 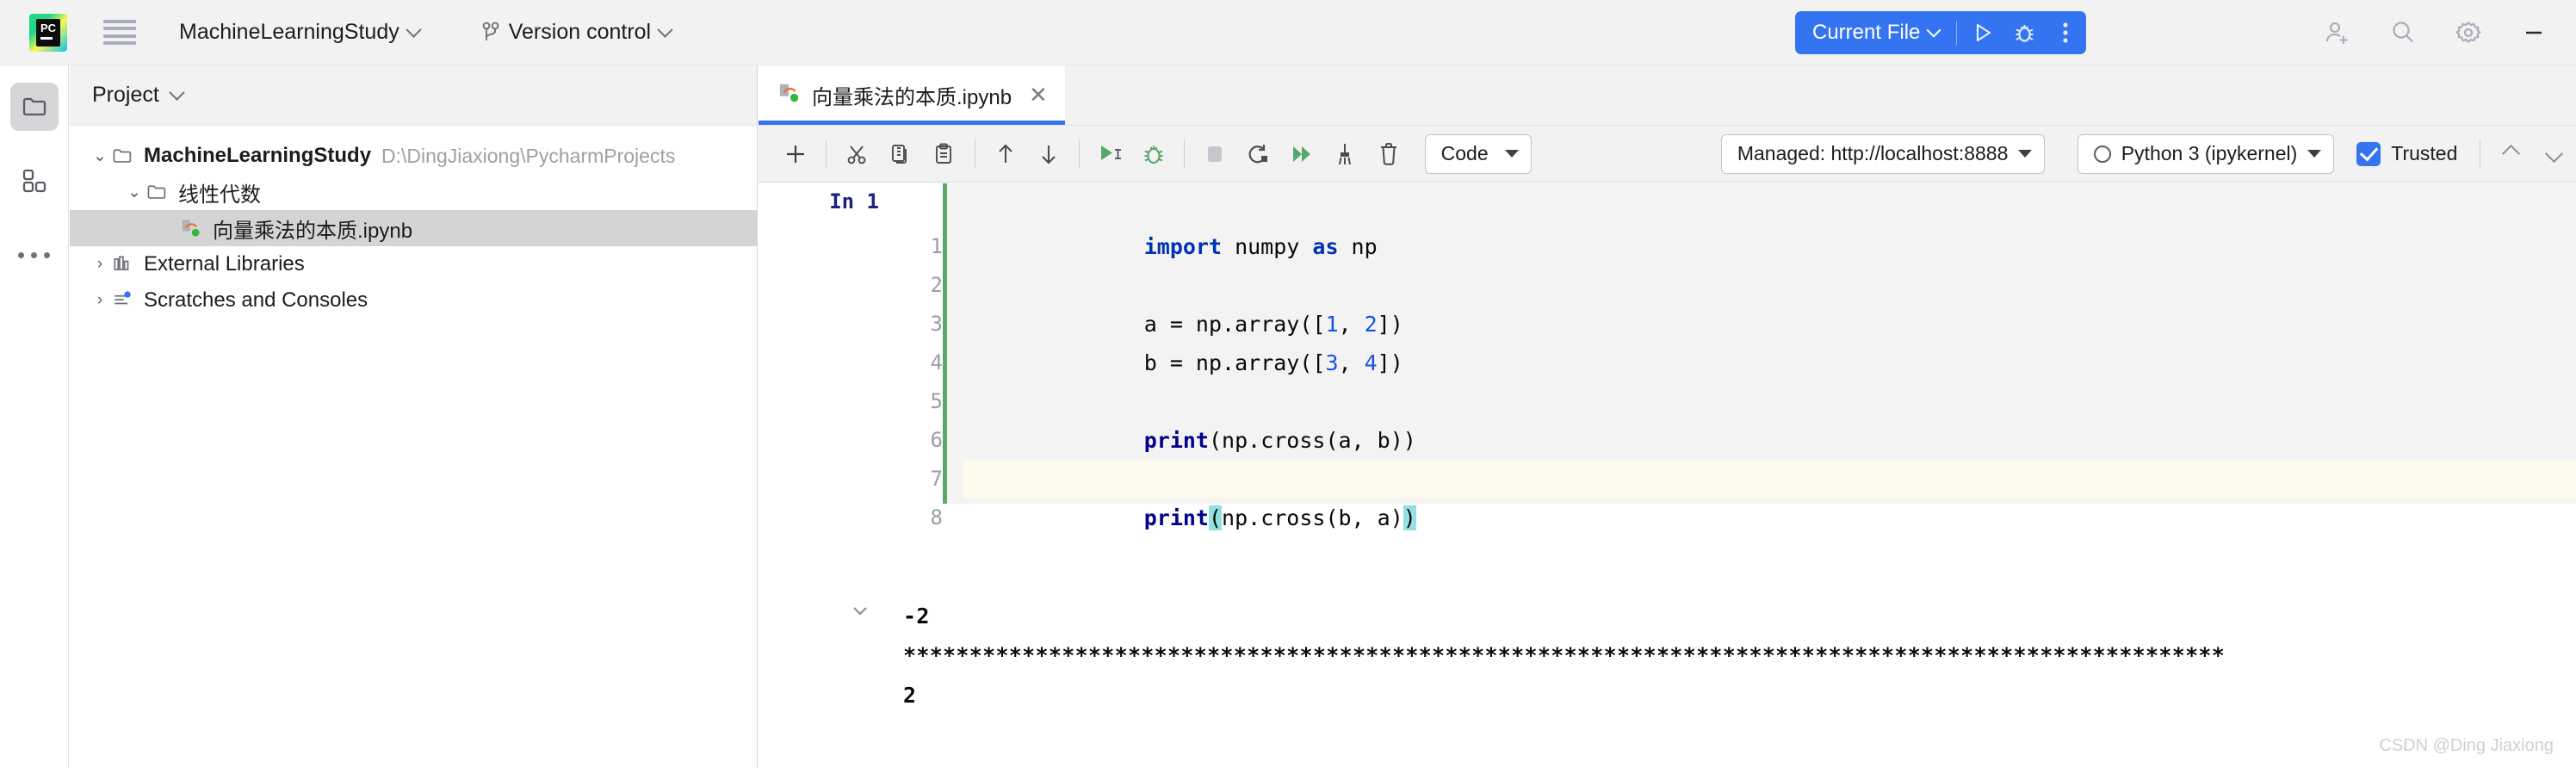 What do you see at coordinates (1258, 154) in the screenshot?
I see `restart-kernel-button` at bounding box center [1258, 154].